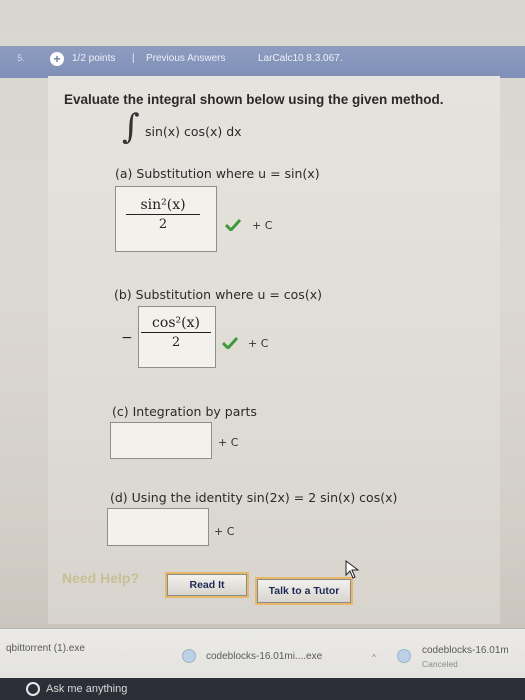 The width and height of the screenshot is (525, 700). Describe the element at coordinates (207, 585) in the screenshot. I see `read-it-button: Read It` at that location.